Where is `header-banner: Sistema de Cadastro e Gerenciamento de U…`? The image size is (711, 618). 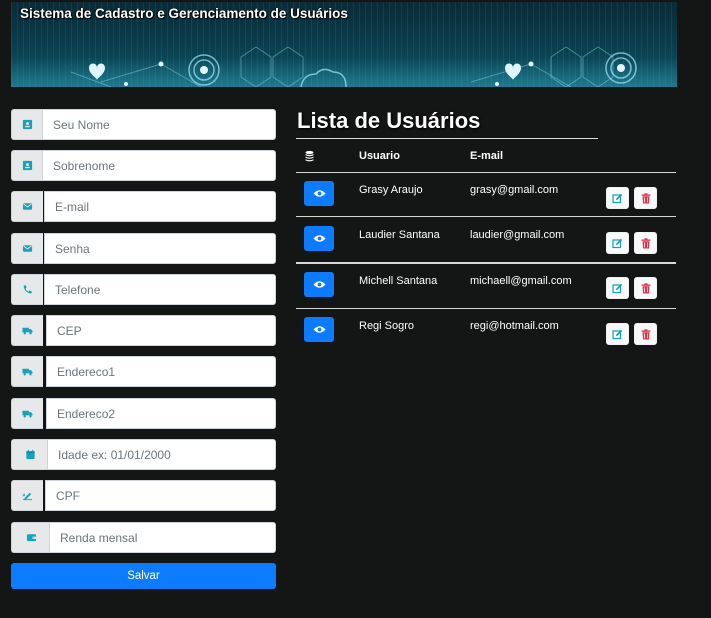 header-banner: Sistema de Cadastro e Gerenciamento de U… is located at coordinates (344, 44).